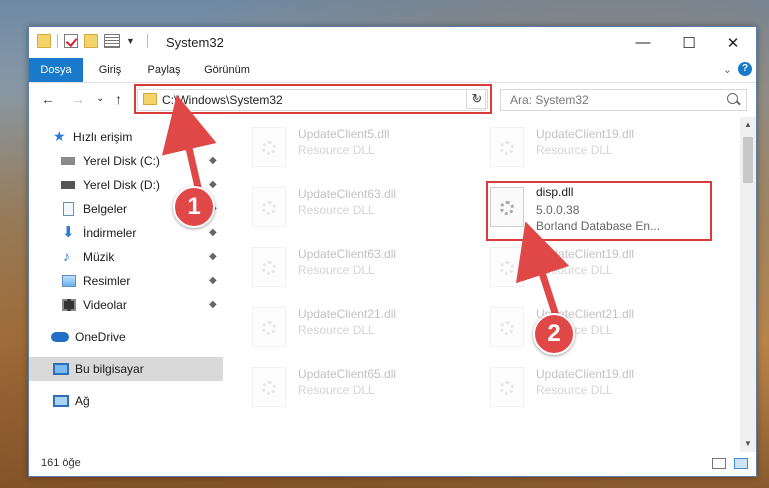 This screenshot has width=769, height=488. Describe the element at coordinates (347, 374) in the screenshot. I see `file-name: UpdateClient65.dll` at that location.